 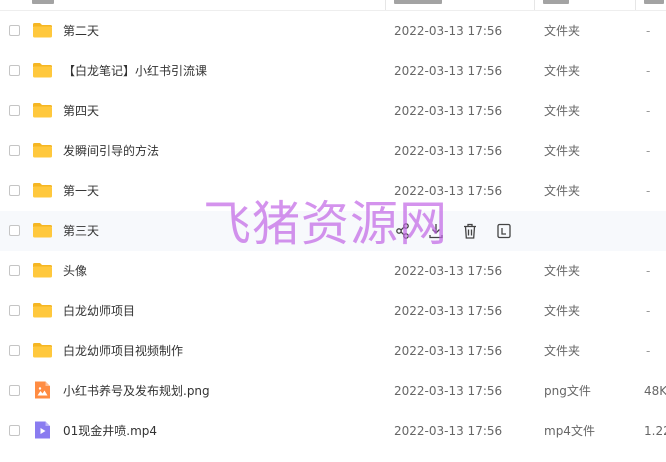 I want to click on file-row: 第一天 2022-03-13 17:56 文件夹 -, so click(x=333, y=191).